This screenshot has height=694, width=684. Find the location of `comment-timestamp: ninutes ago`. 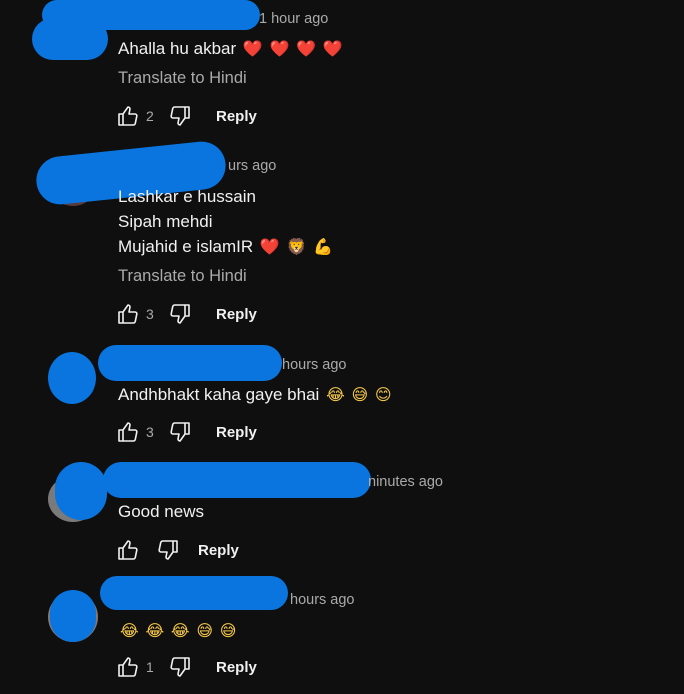

comment-timestamp: ninutes ago is located at coordinates (405, 482).